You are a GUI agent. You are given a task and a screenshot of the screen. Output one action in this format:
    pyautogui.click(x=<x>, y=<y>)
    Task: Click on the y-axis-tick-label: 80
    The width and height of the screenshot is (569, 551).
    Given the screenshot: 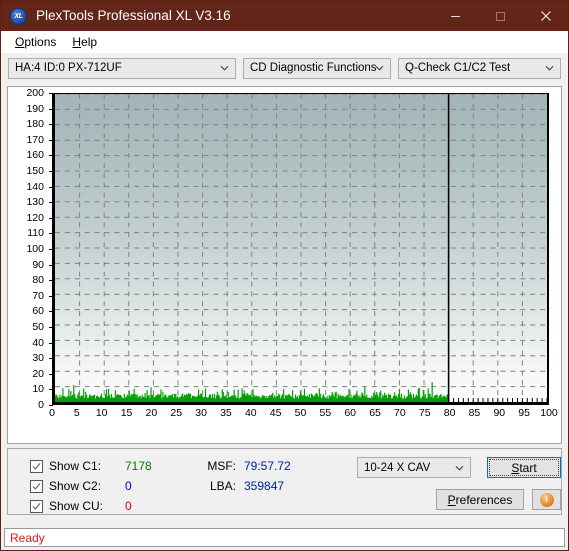 What is the action you would take?
    pyautogui.click(x=38, y=279)
    